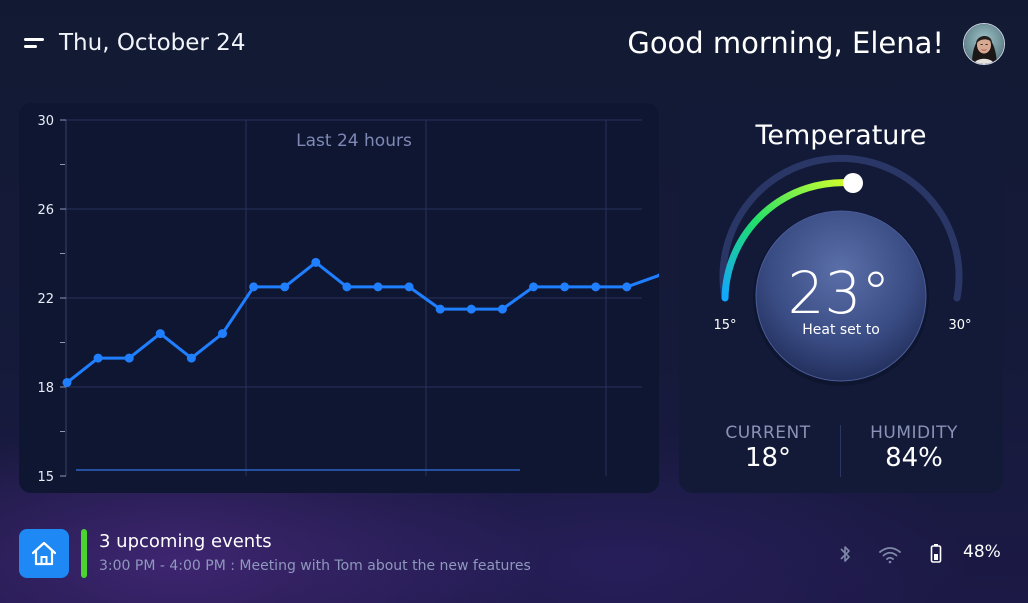 The height and width of the screenshot is (603, 1028). Describe the element at coordinates (982, 552) in the screenshot. I see `battery-level: 48%` at that location.